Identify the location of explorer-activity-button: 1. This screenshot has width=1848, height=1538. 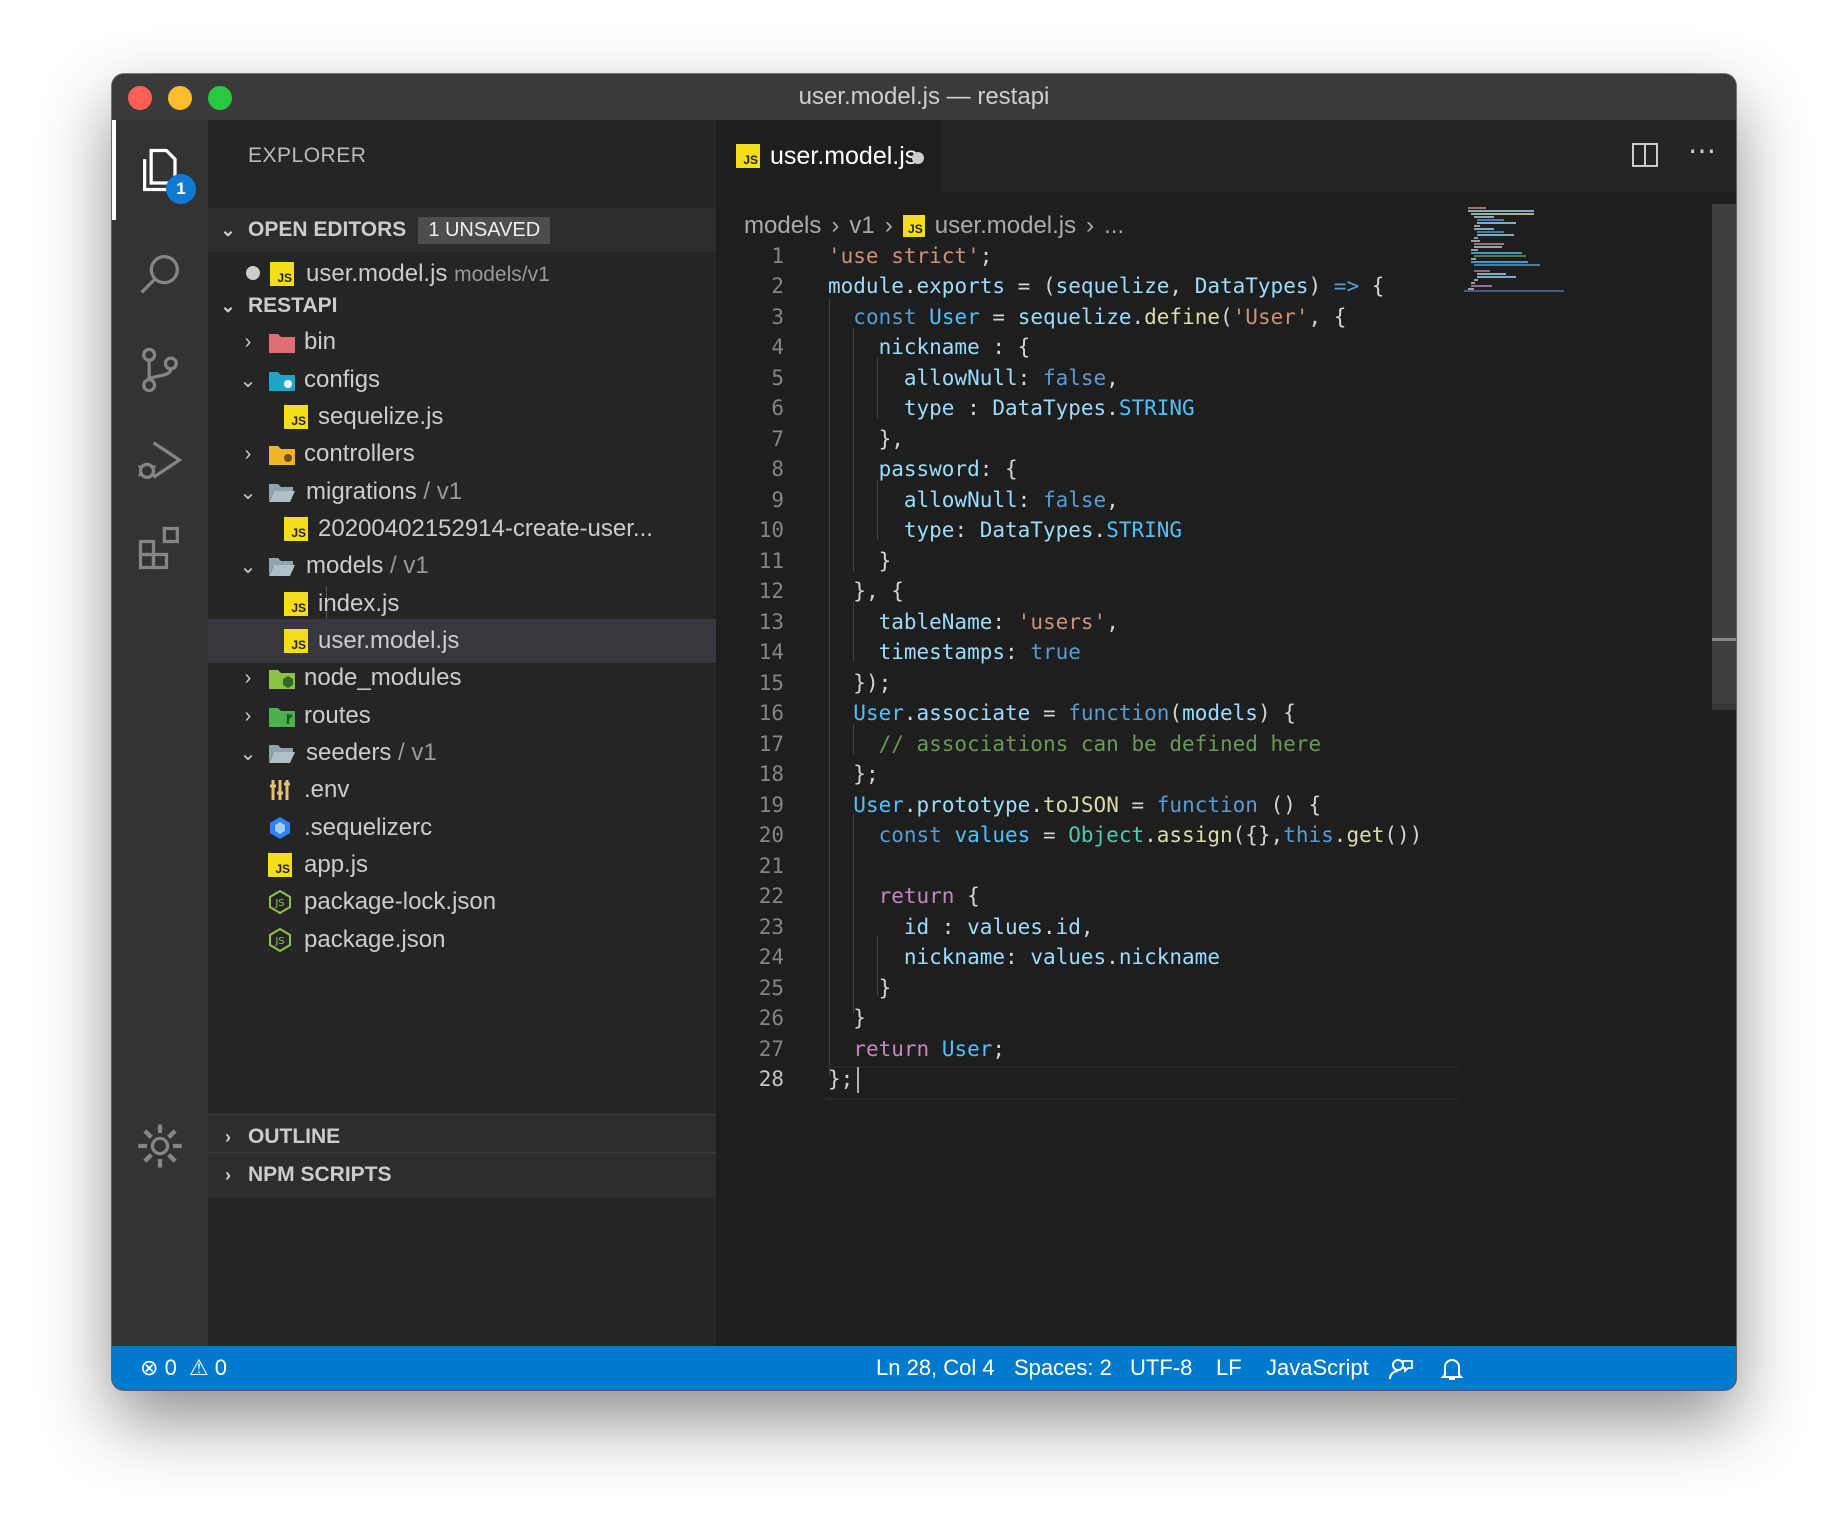
(160, 170).